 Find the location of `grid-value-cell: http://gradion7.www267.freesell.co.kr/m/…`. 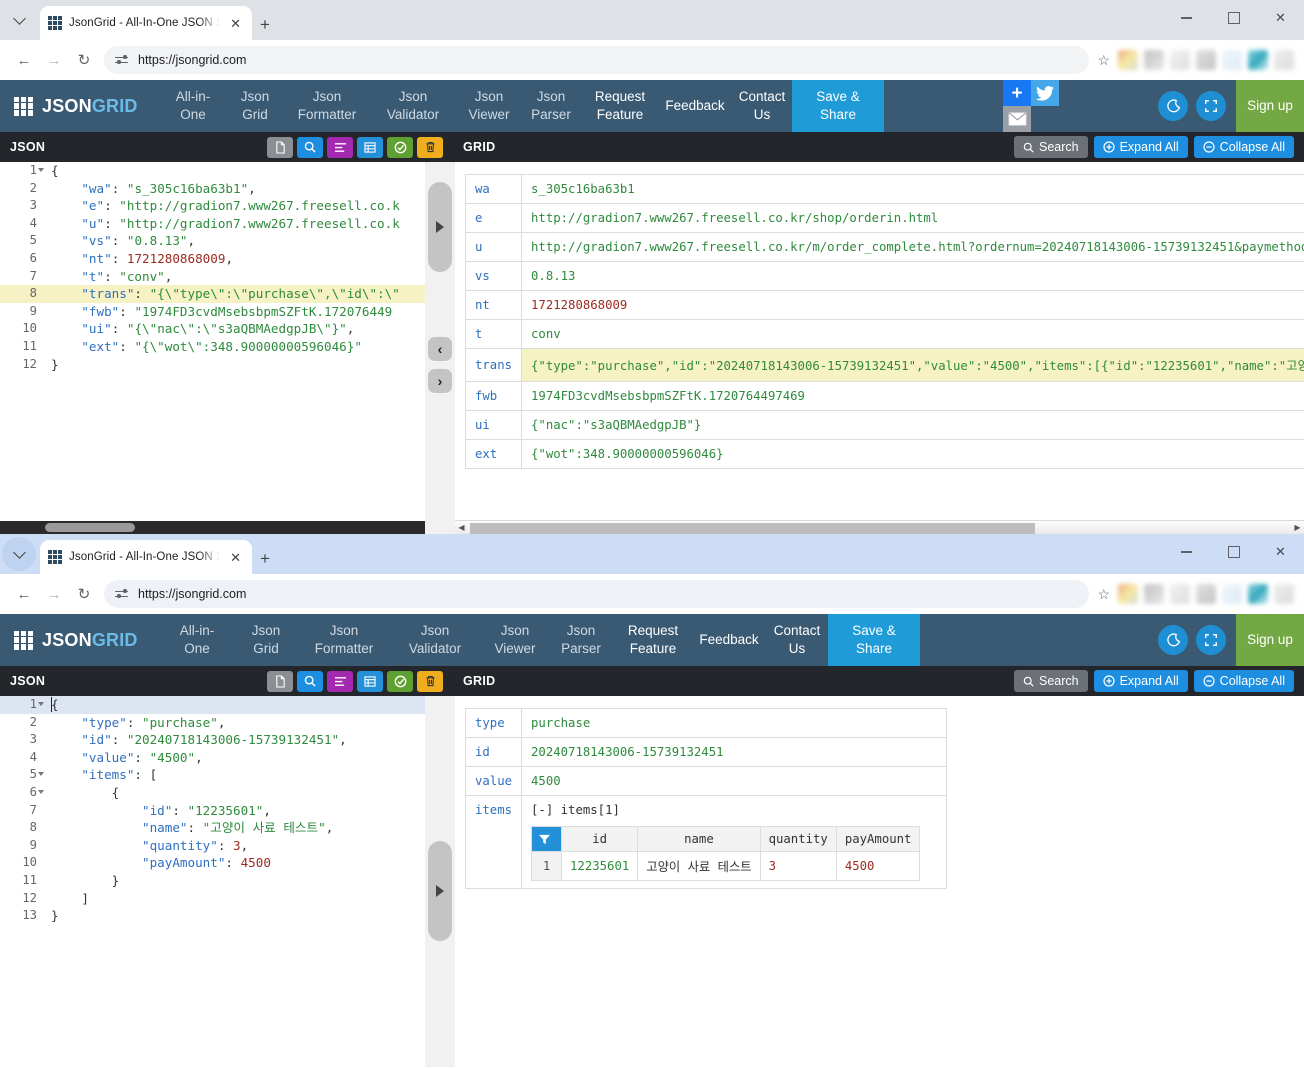

grid-value-cell: http://gradion7.www267.freesell.co.kr/m/… is located at coordinates (912, 247).